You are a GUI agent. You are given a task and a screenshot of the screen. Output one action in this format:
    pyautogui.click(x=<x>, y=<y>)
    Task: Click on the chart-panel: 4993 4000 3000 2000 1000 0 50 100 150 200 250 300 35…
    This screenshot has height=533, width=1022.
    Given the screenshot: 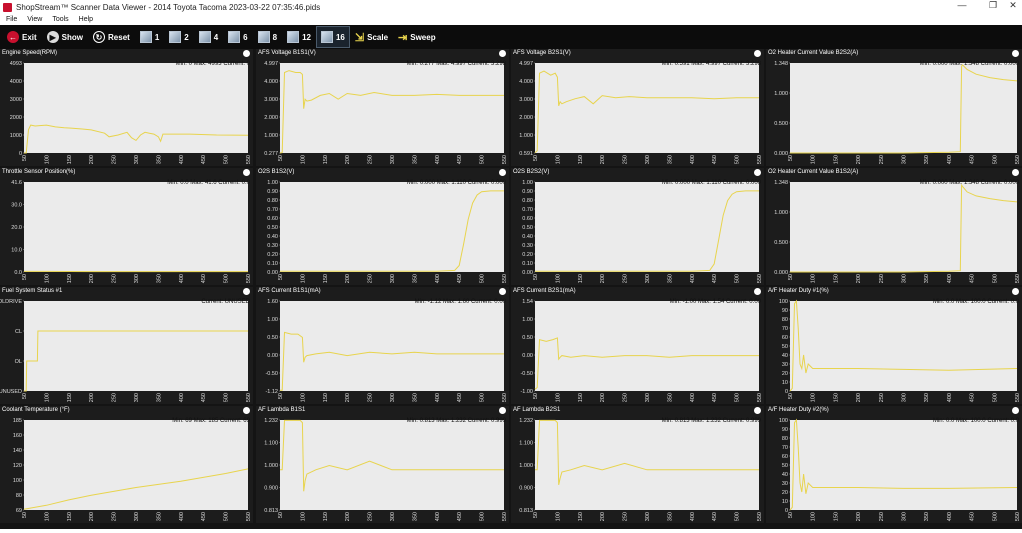 What is the action you would take?
    pyautogui.click(x=126, y=107)
    